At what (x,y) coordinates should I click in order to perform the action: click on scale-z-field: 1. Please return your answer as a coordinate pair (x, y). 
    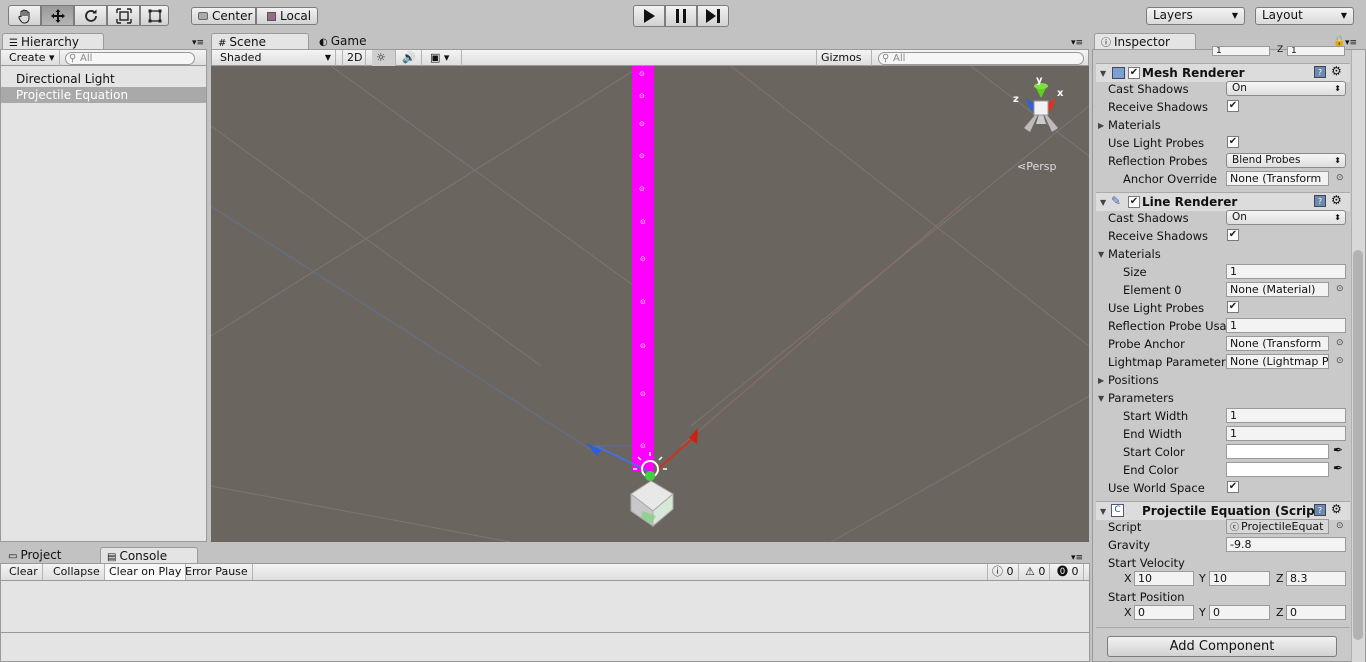
    Looking at the image, I should click on (1316, 51).